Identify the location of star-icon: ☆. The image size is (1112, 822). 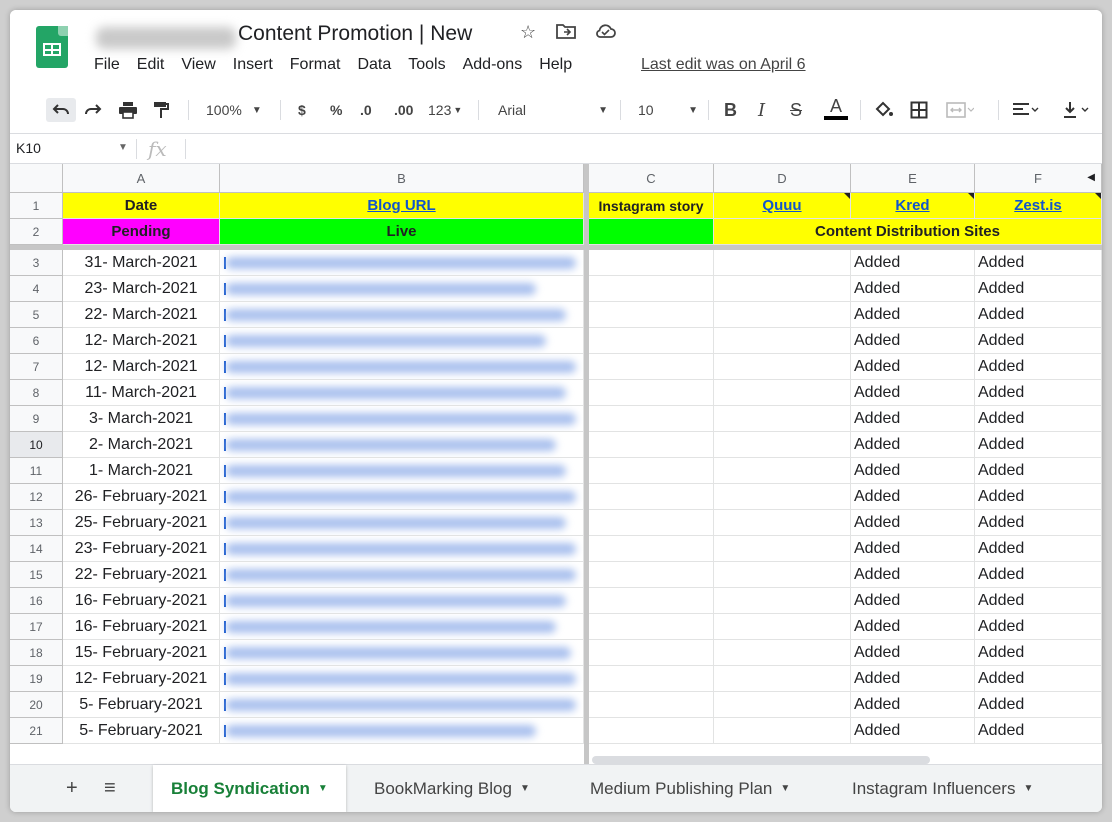
(528, 32).